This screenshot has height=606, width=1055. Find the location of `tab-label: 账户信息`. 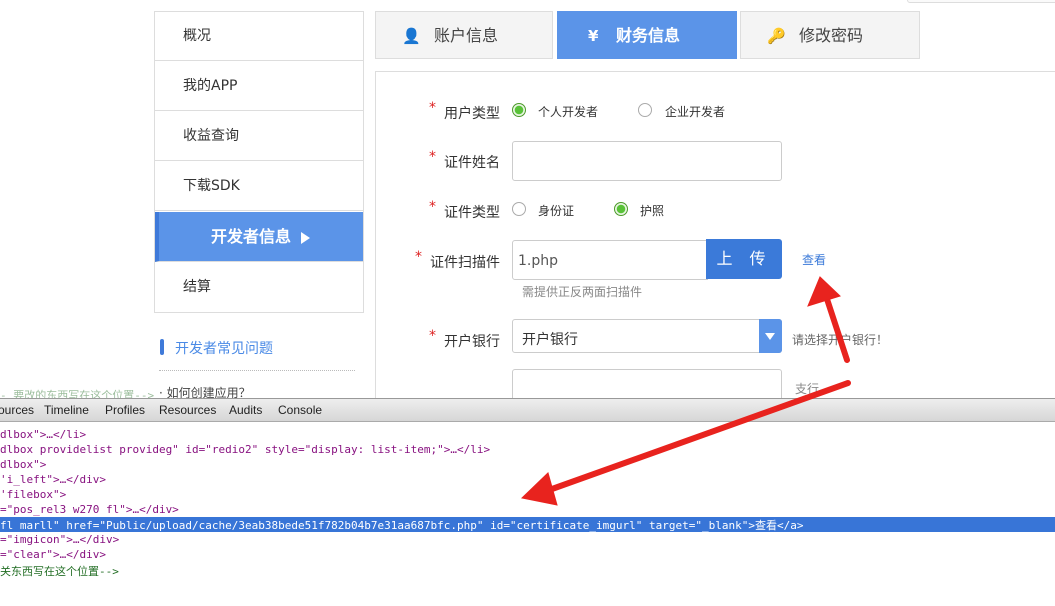

tab-label: 账户信息 is located at coordinates (466, 35).